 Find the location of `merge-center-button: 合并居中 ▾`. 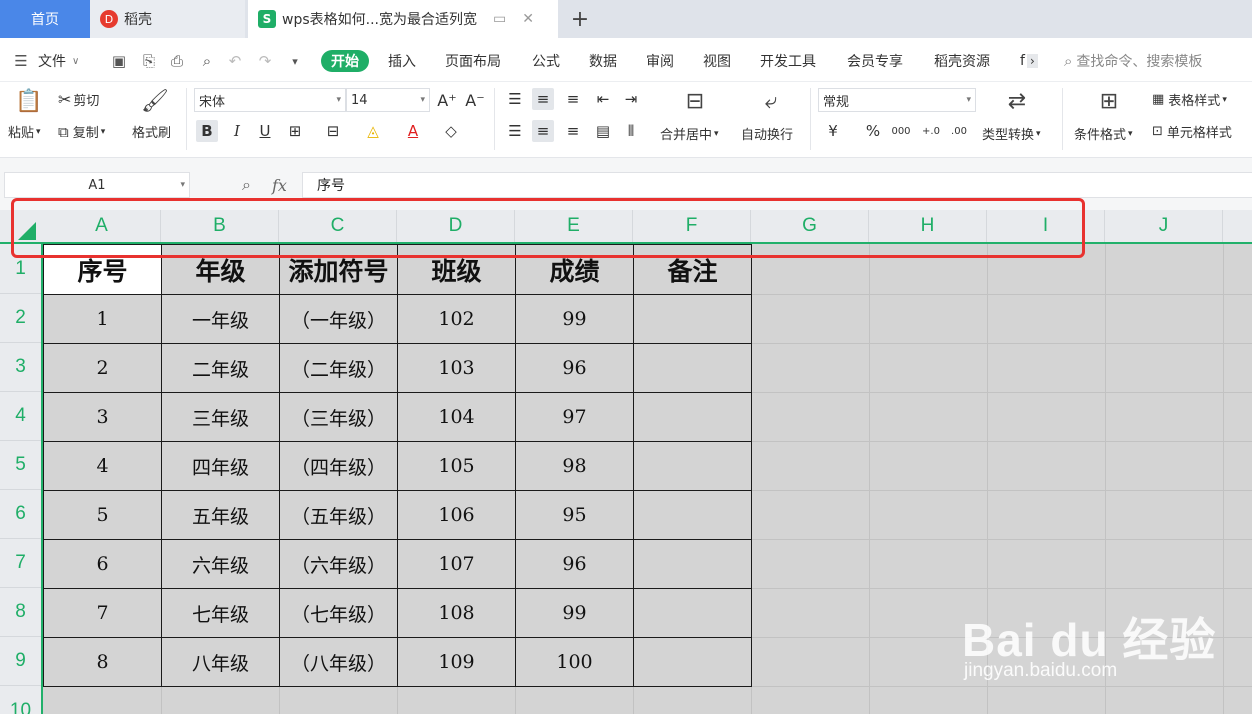

merge-center-button: 合并居中 ▾ is located at coordinates (689, 133).